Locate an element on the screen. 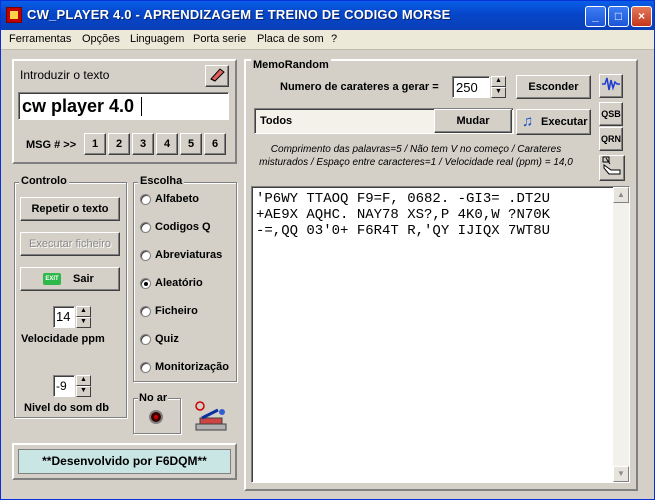  speed-value: 14 is located at coordinates (63, 316).